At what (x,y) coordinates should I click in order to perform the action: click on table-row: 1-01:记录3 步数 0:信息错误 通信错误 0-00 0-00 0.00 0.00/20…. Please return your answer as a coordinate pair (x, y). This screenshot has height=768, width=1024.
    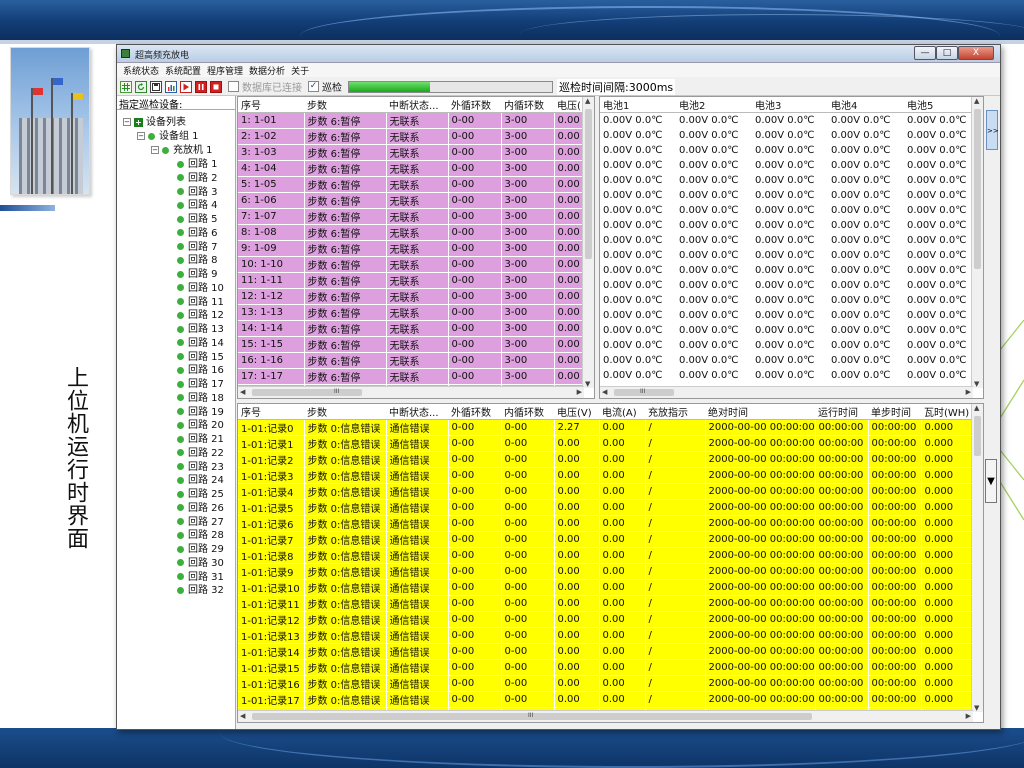
    Looking at the image, I should click on (606, 475).